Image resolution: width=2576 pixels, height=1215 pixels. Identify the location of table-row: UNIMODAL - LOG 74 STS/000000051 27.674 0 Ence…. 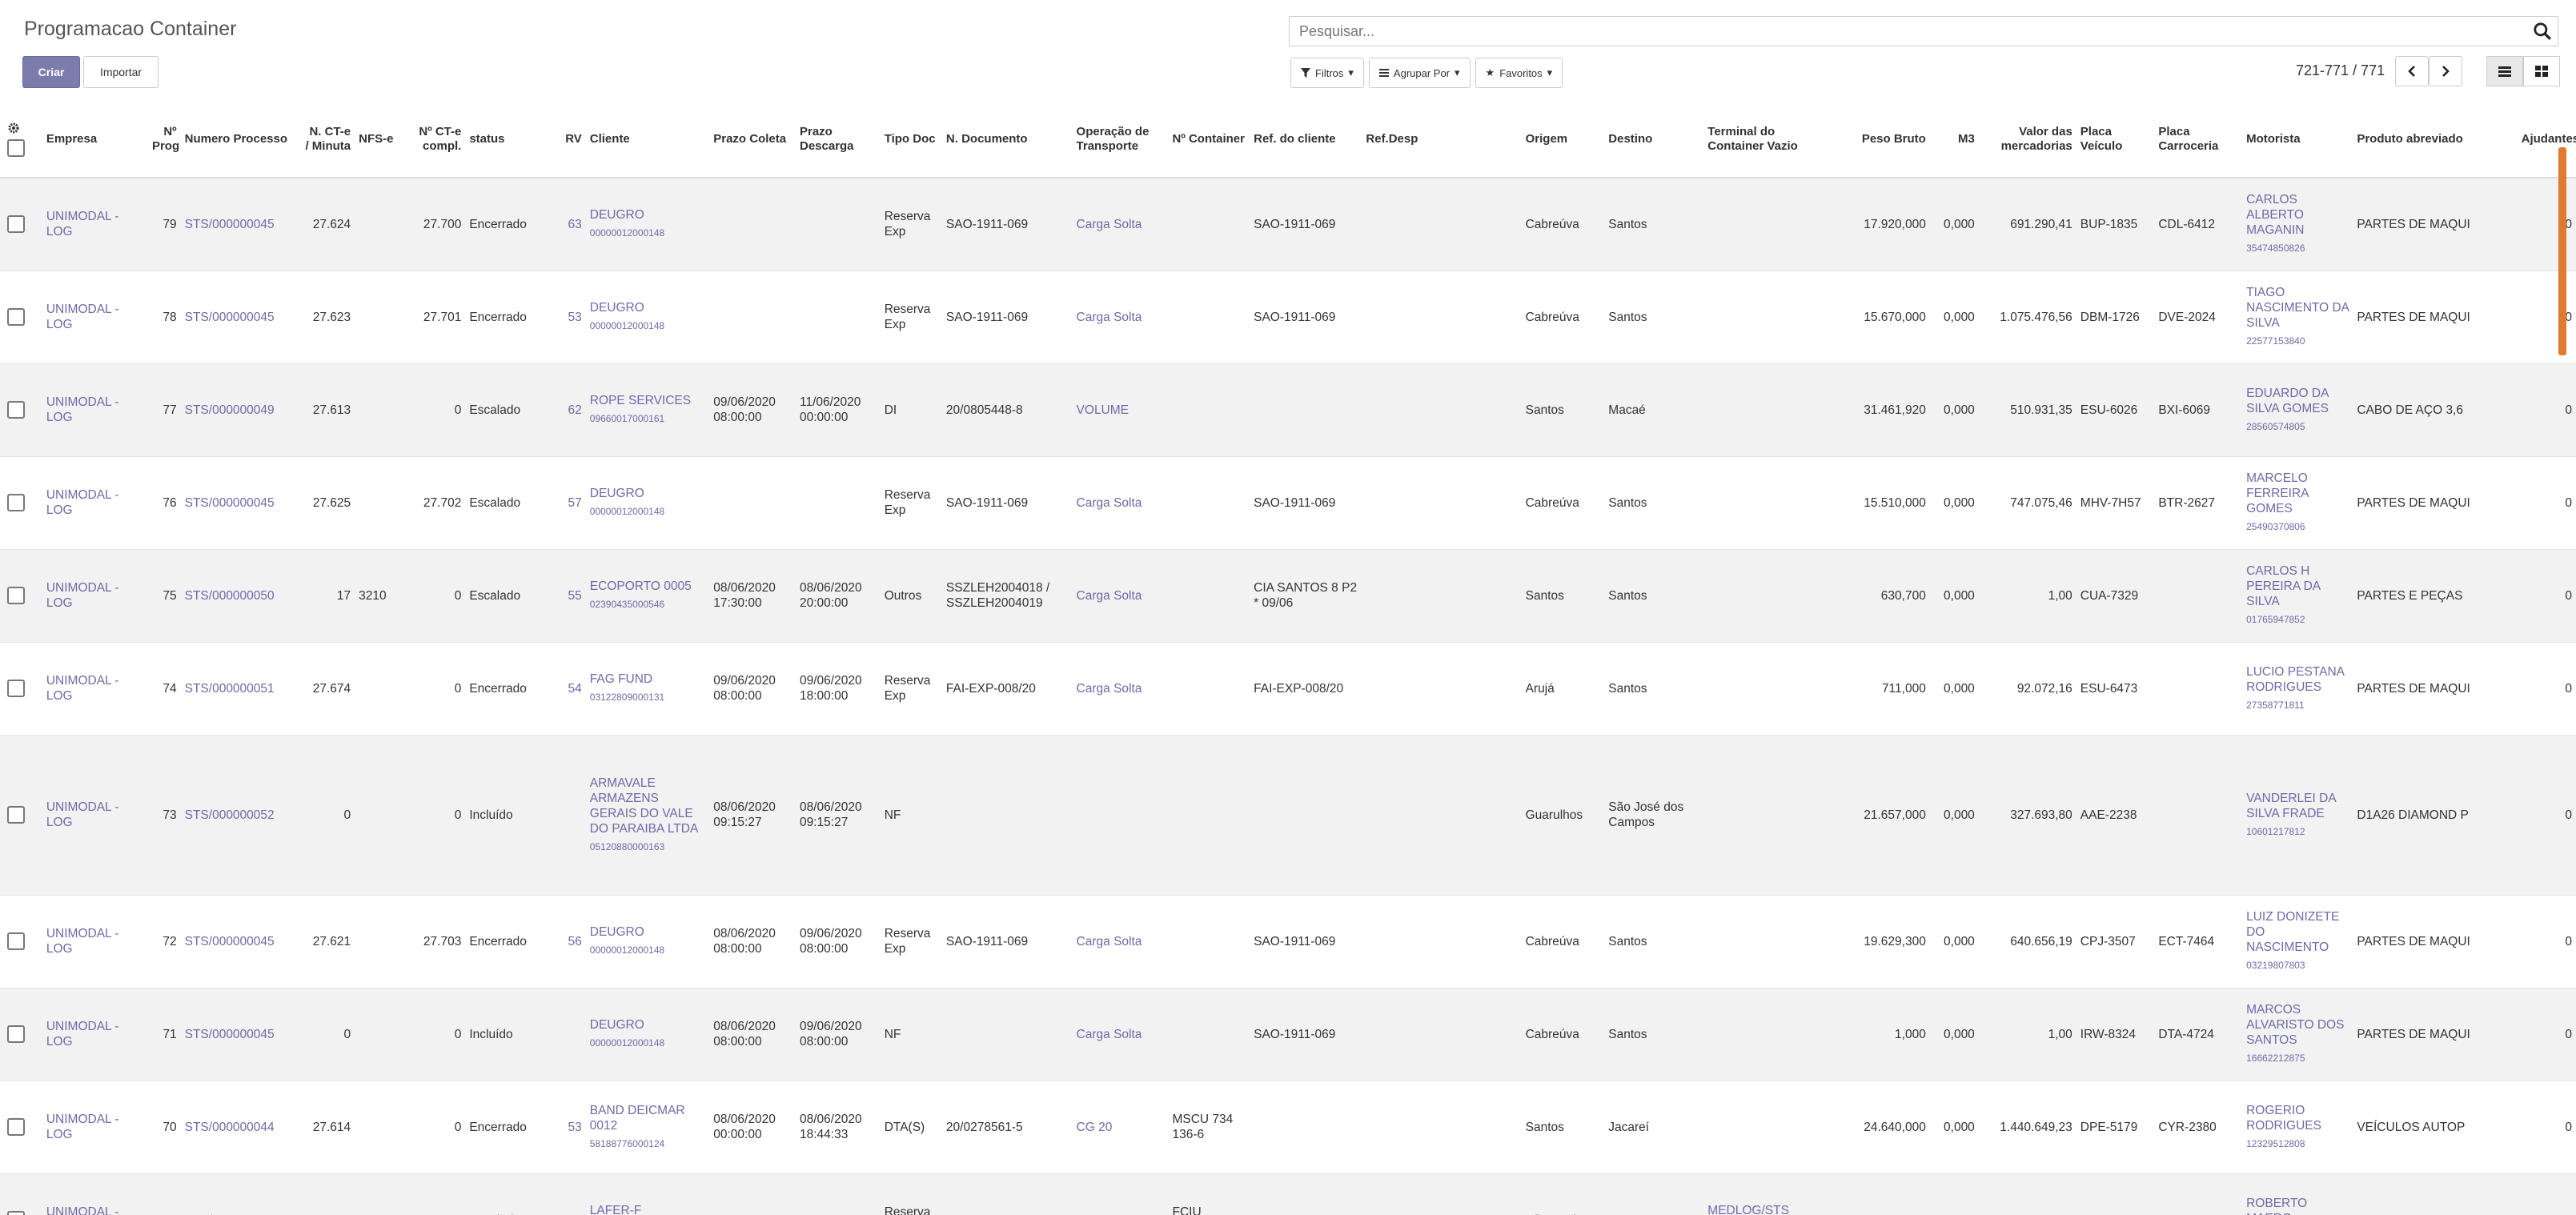
(1288, 688).